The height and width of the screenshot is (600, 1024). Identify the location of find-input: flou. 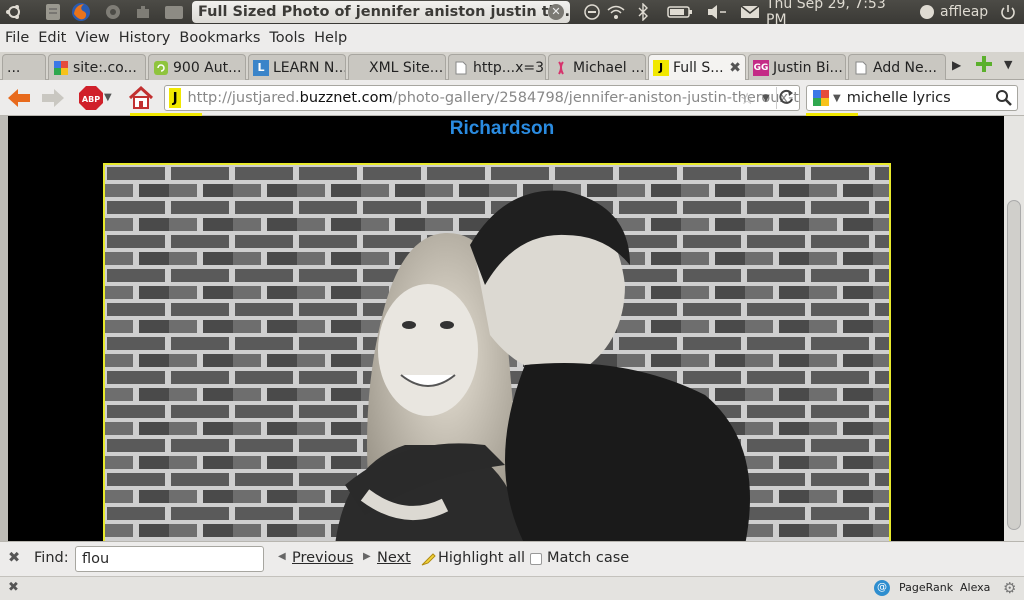
(169, 559).